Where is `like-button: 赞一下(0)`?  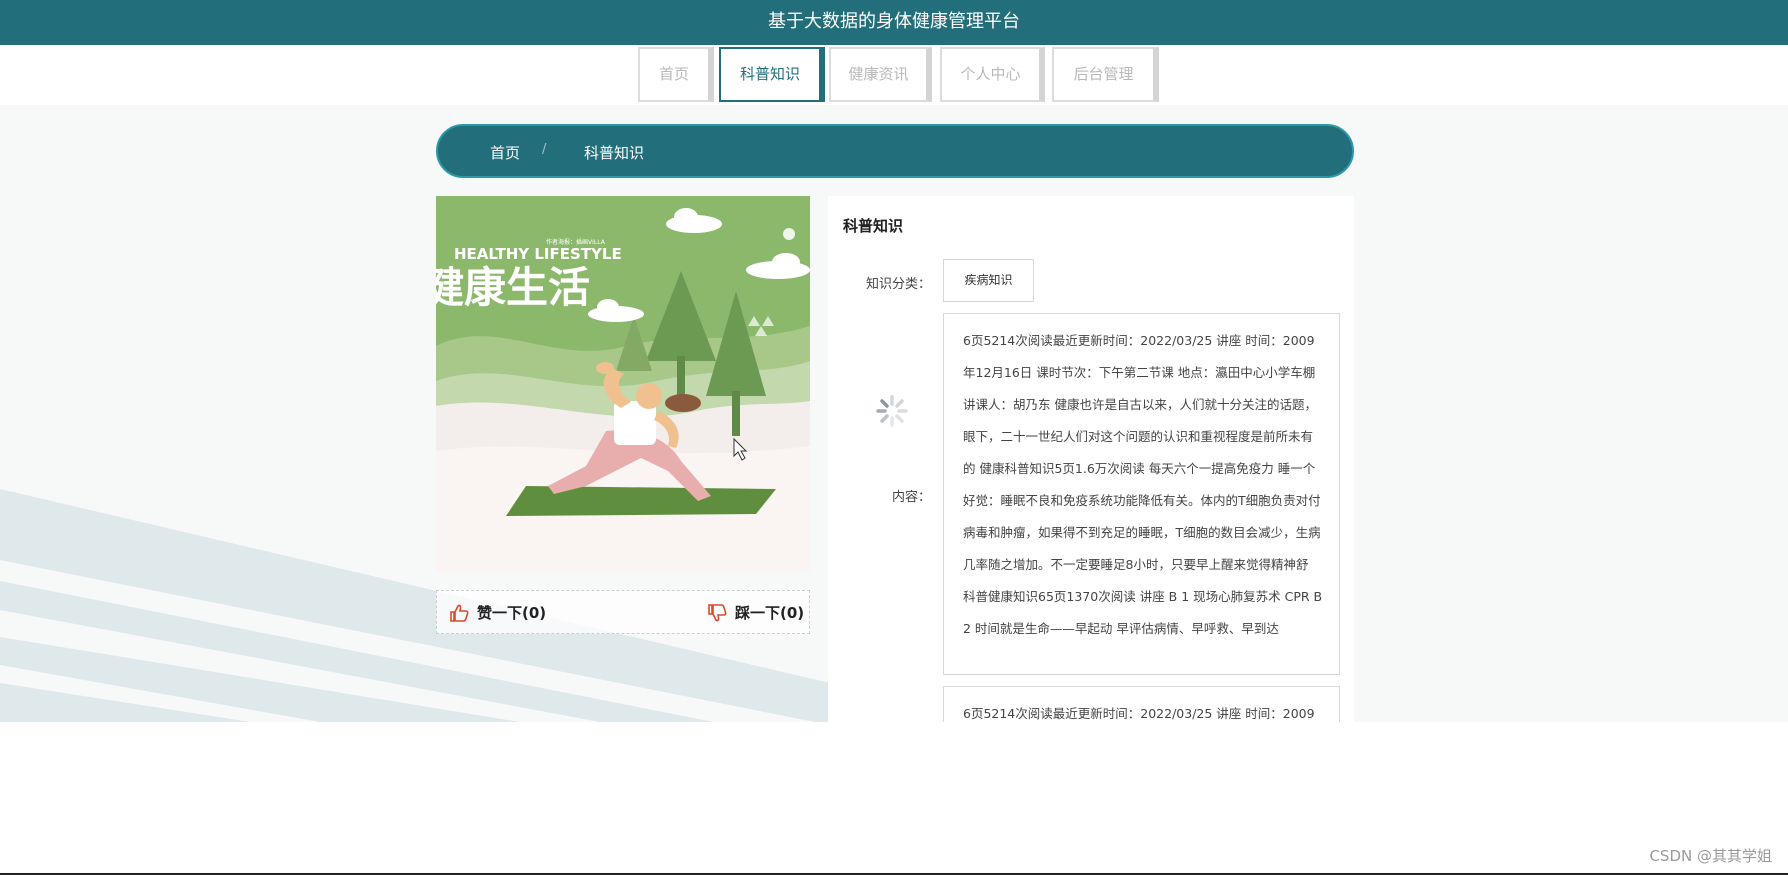
like-button: 赞一下(0) is located at coordinates (497, 612).